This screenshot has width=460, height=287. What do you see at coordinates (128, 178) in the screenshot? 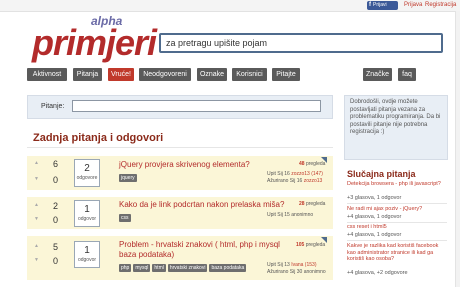
I see `tag-jquery: jquery` at bounding box center [128, 178].